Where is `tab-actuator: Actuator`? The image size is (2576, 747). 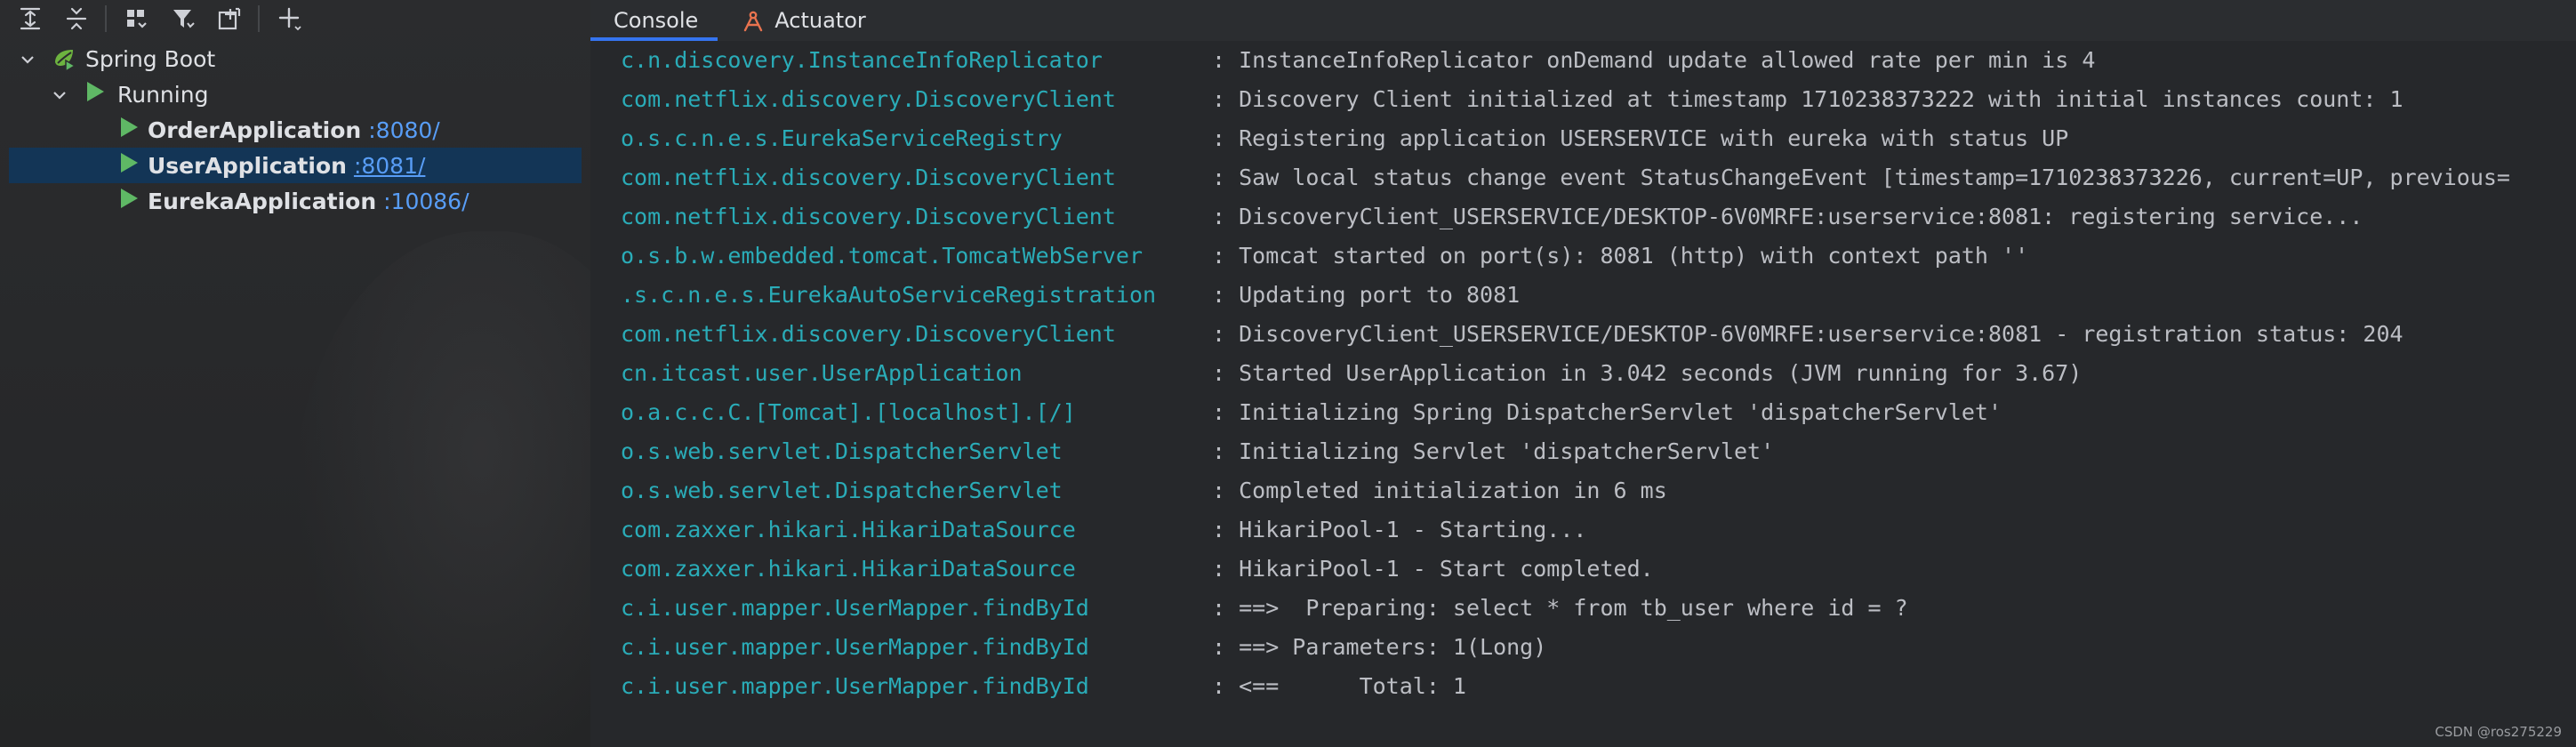
tab-actuator: Actuator is located at coordinates (801, 20).